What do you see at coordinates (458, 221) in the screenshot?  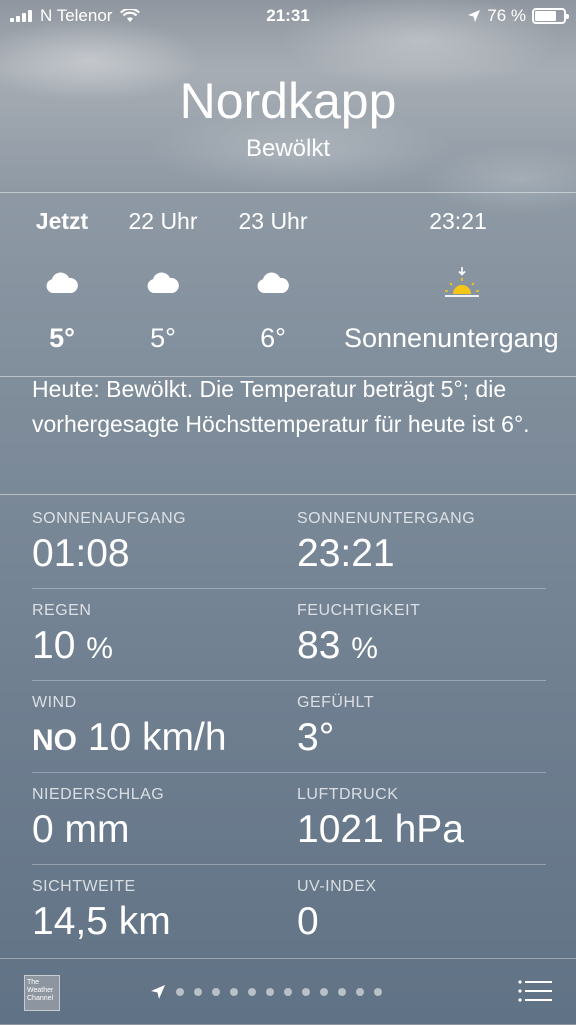 I see `hour-label: 23:21` at bounding box center [458, 221].